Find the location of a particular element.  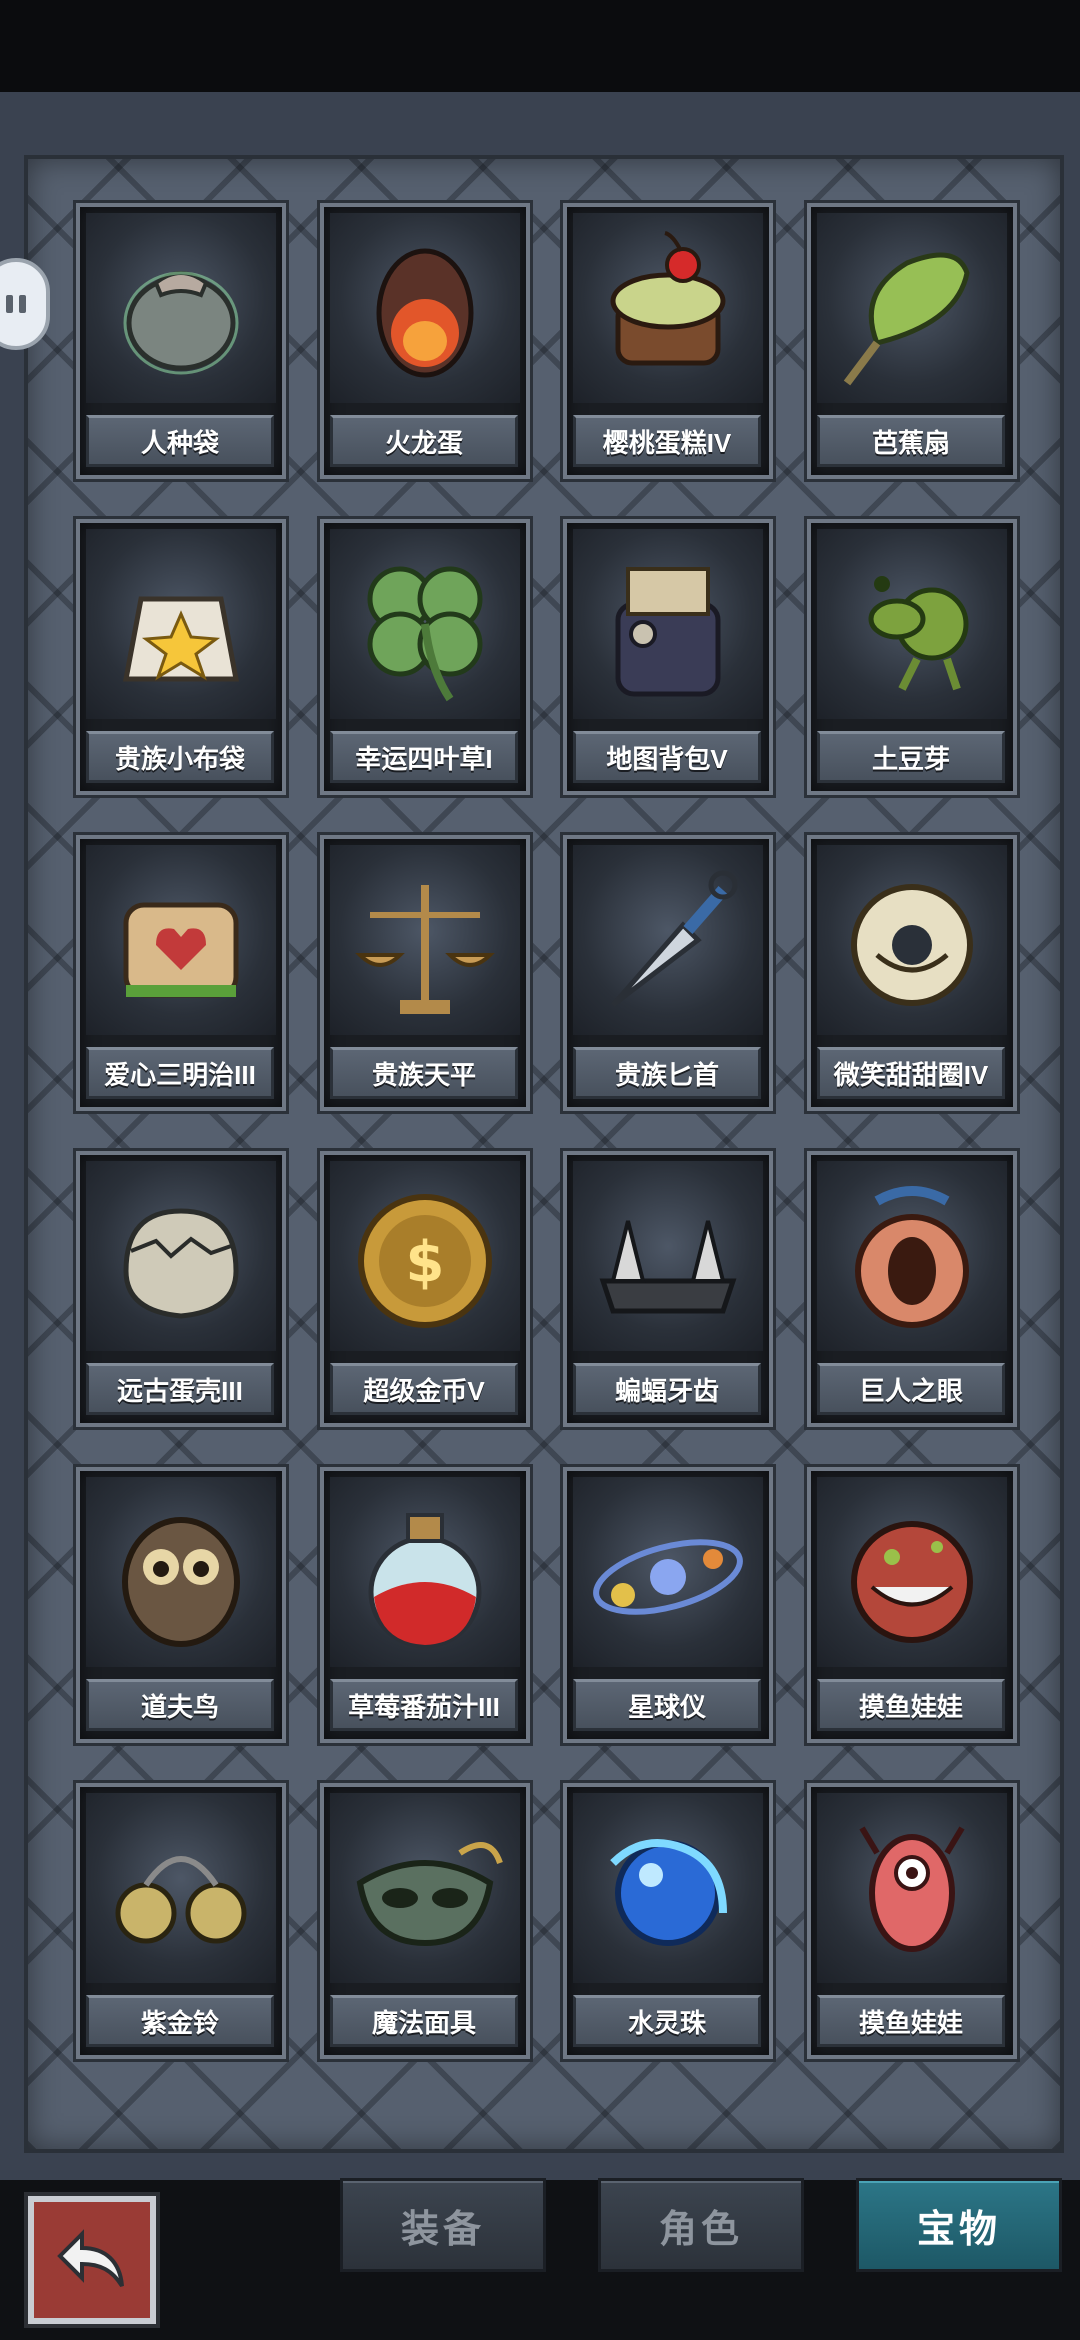

treasure-label: 贵族小布袋 is located at coordinates (180, 757).